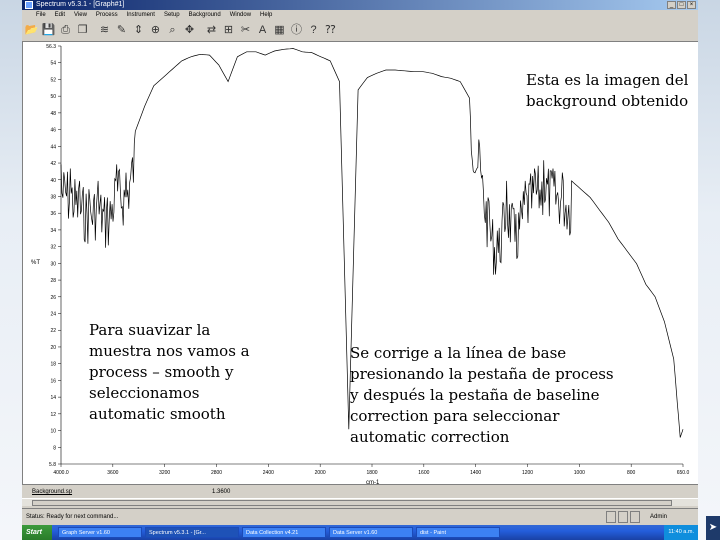 This screenshot has width=720, height=540. I want to click on y-tick-label: 16, so click(53, 381).